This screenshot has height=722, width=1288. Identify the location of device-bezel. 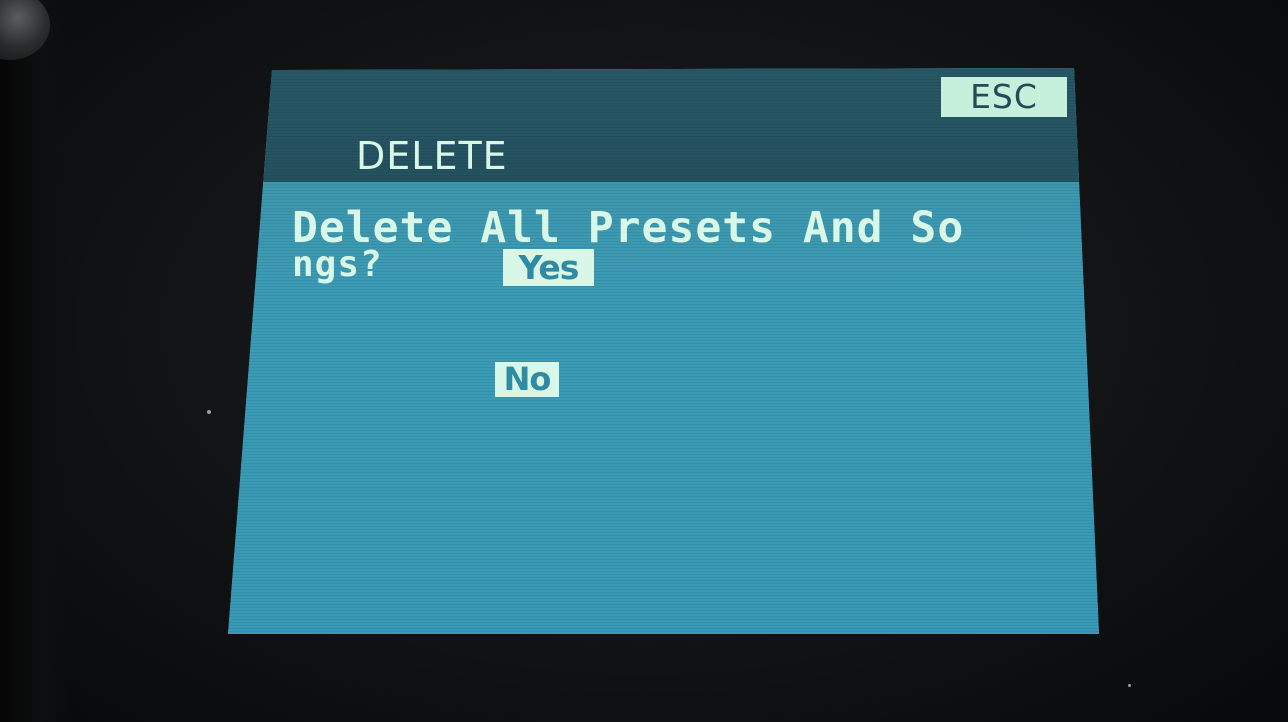
(35, 361).